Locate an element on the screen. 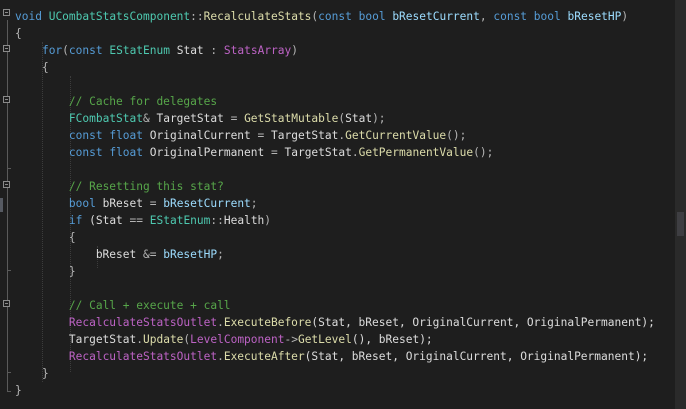 Image resolution: width=686 pixels, height=409 pixels. scrollbar-thumb is located at coordinates (680, 224).